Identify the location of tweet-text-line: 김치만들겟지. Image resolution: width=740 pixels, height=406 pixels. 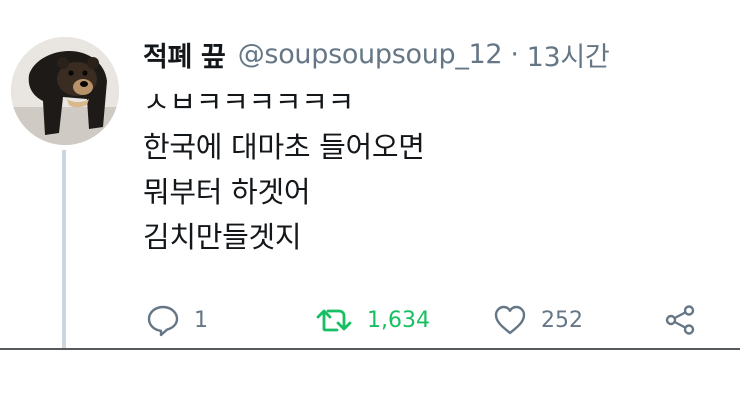
(222, 237).